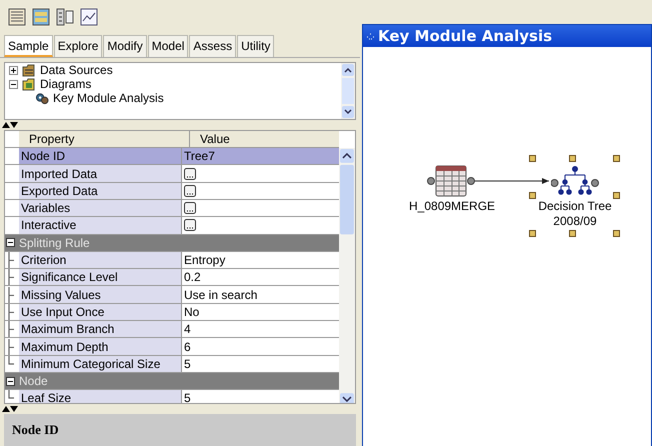 This screenshot has height=446, width=652. Describe the element at coordinates (172, 364) in the screenshot. I see `property-row: Minimum Categorical Size 5` at that location.